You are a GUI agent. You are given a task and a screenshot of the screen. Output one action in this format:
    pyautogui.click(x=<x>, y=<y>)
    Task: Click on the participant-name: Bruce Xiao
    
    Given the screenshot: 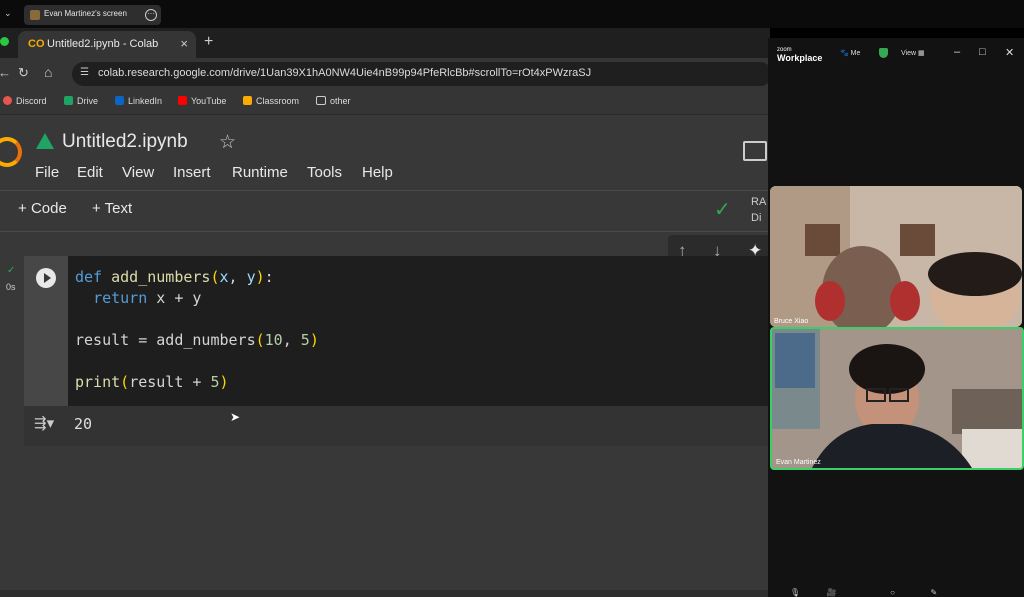 What is the action you would take?
    pyautogui.click(x=791, y=321)
    